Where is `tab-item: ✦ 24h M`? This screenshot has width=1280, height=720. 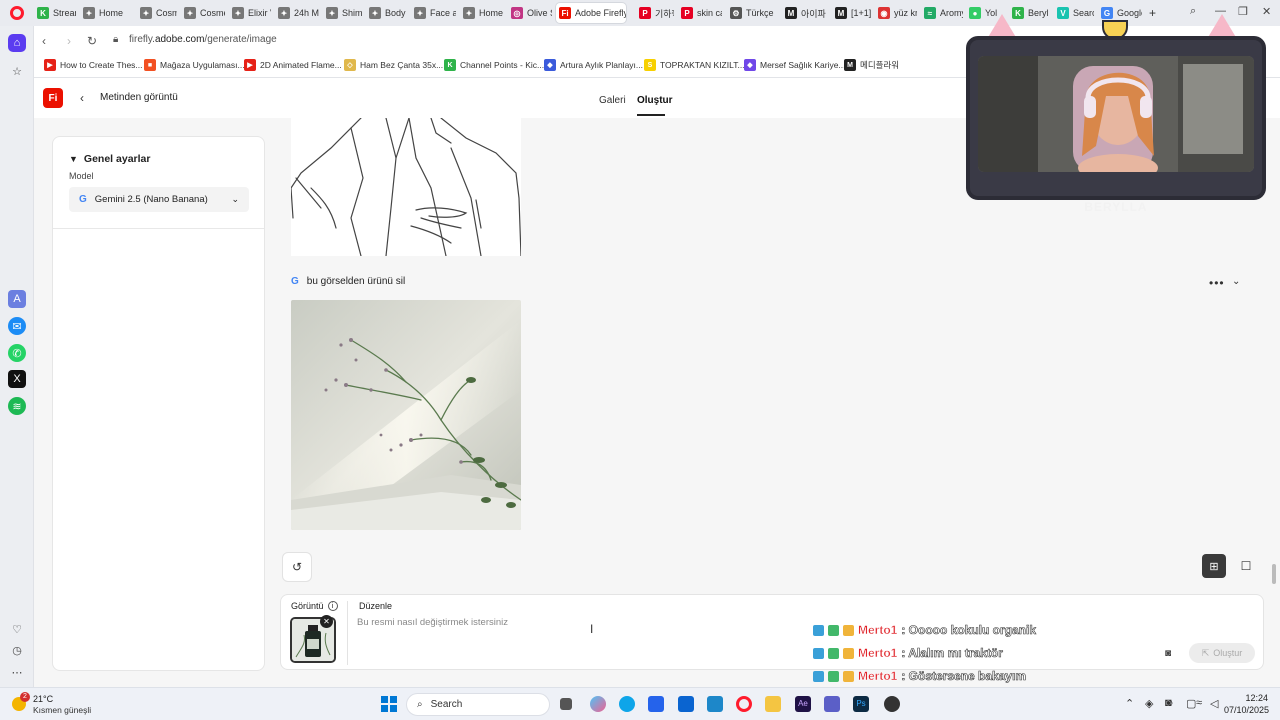 tab-item: ✦ 24h M is located at coordinates (297, 13).